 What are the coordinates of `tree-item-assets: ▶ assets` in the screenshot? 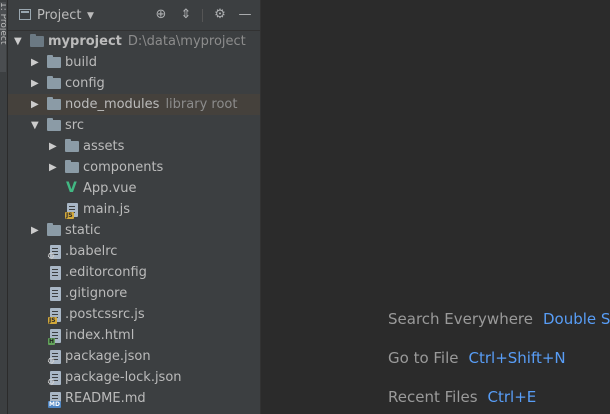 It's located at (134, 146).